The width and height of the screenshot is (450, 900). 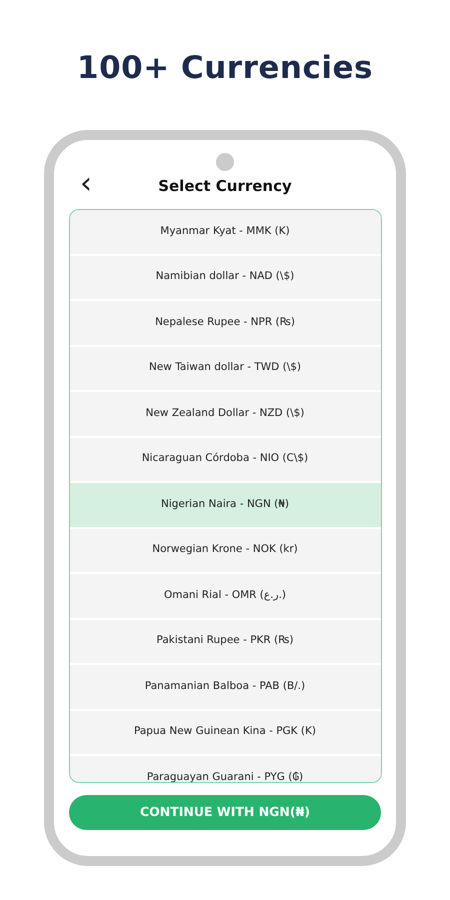 What do you see at coordinates (225, 68) in the screenshot?
I see `headline: 100+ Currencies` at bounding box center [225, 68].